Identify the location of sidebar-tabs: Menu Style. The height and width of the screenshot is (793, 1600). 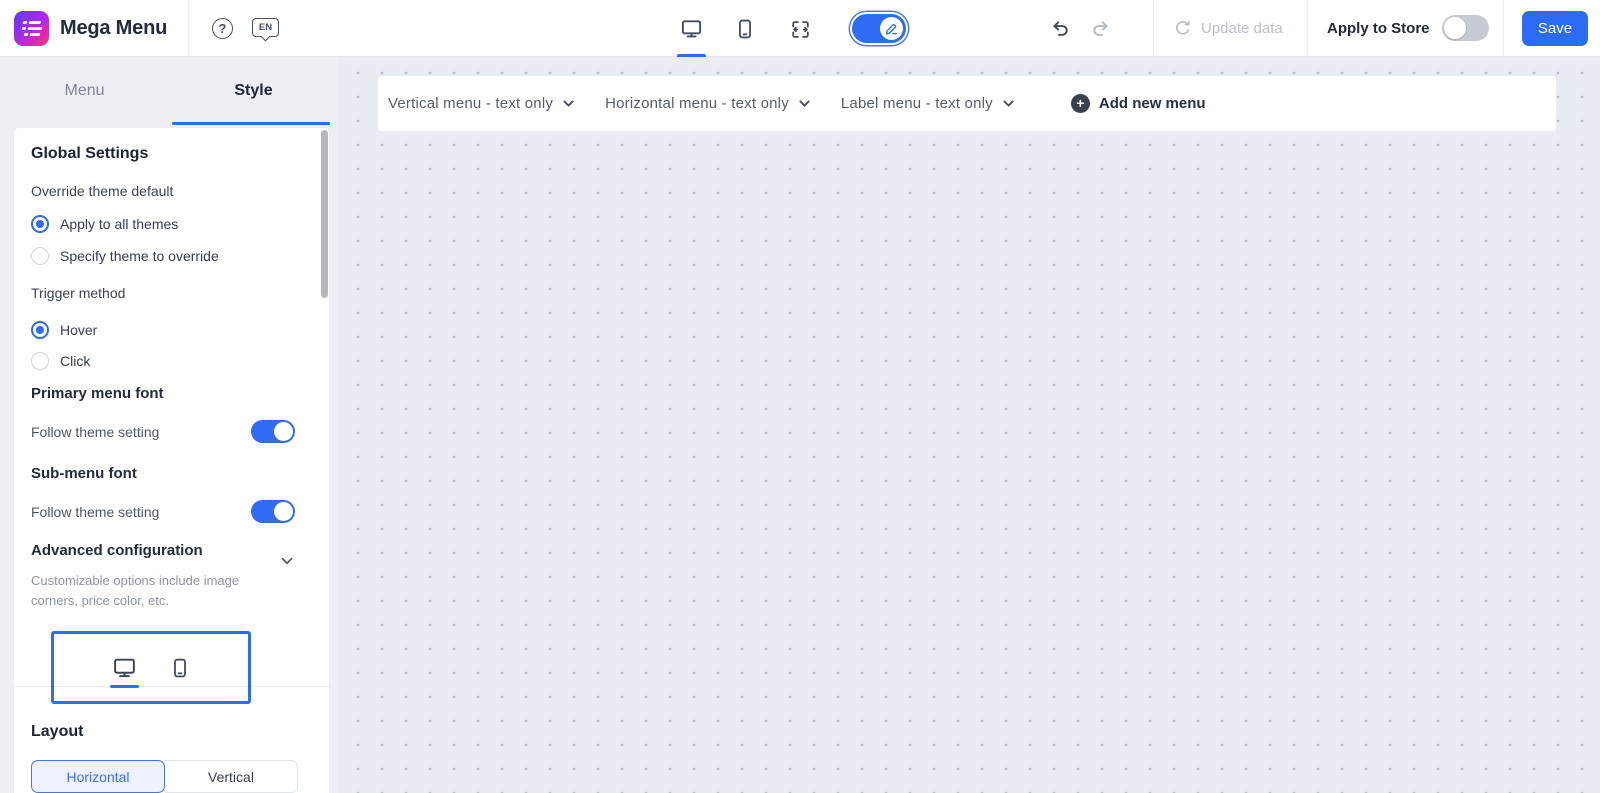
(169, 91).